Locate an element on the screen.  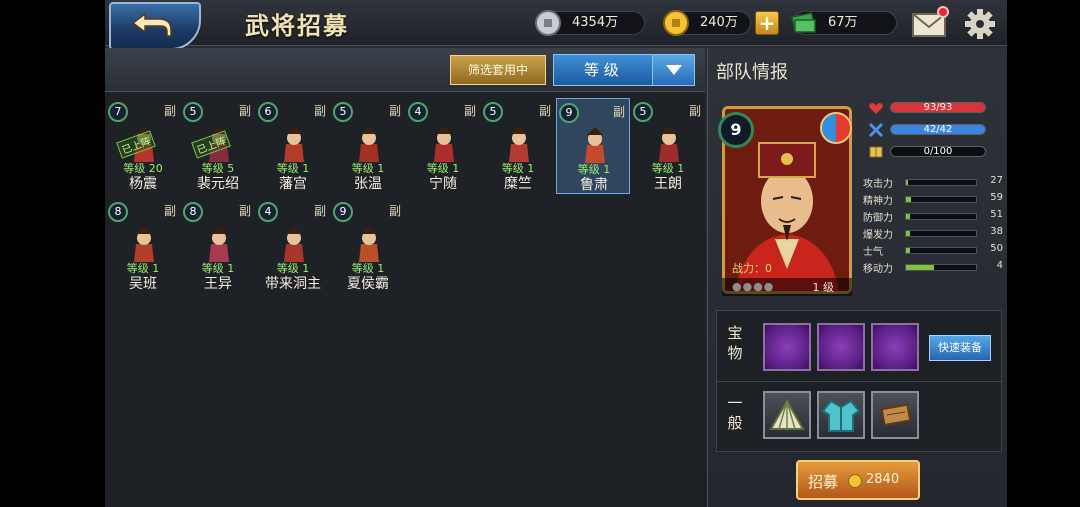
general-card: 8 副等级 1 王异 is located at coordinates (218, 246).